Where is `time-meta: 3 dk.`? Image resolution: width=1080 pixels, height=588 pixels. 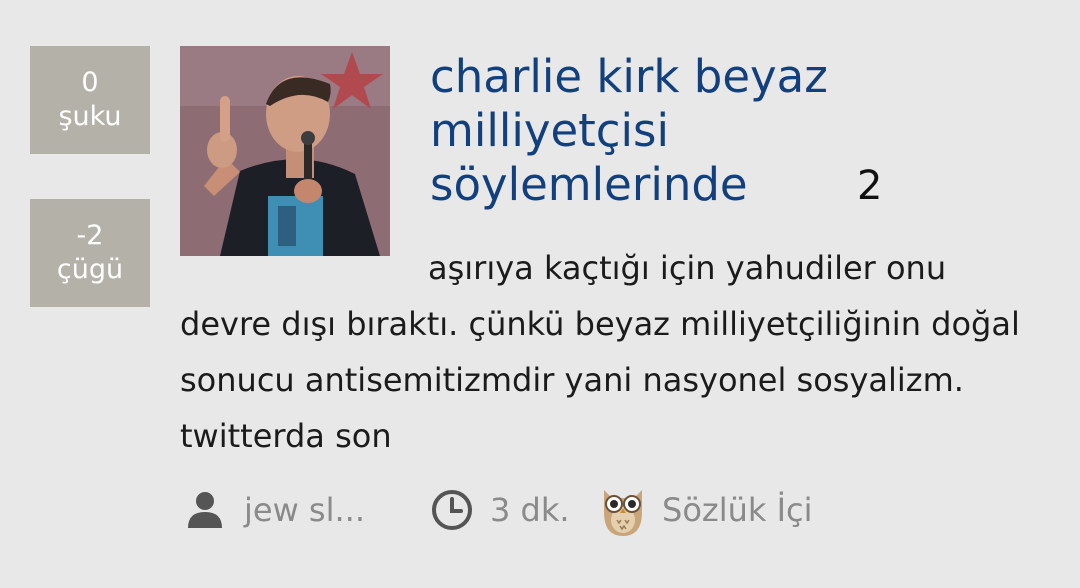 time-meta: 3 dk. is located at coordinates (500, 510).